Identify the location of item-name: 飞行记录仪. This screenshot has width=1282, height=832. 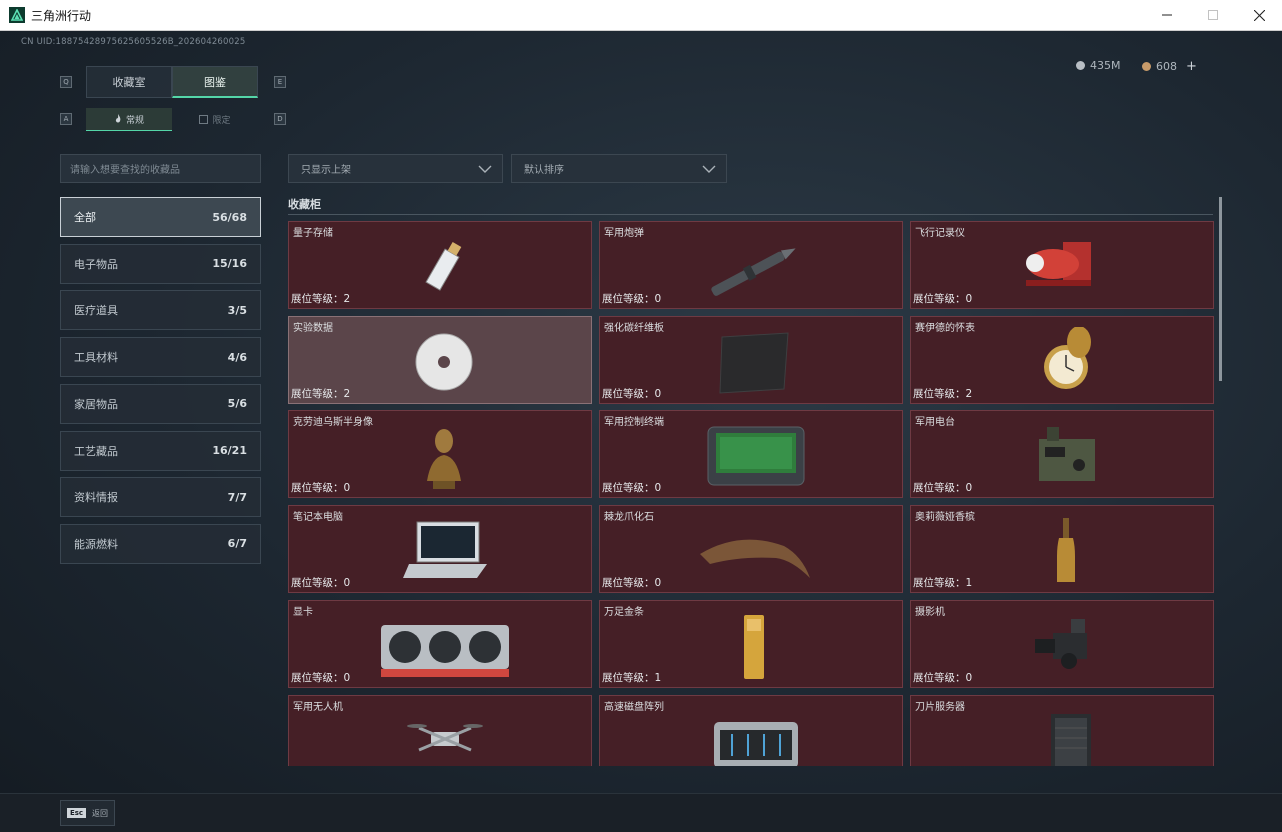
(940, 233).